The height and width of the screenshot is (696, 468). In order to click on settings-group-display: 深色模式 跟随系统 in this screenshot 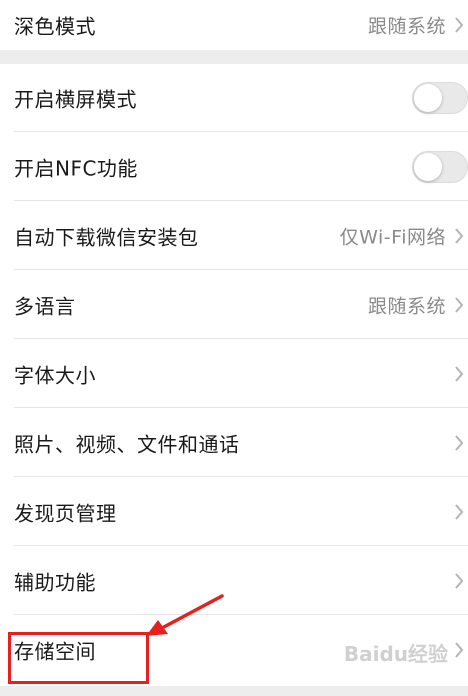, I will do `click(234, 25)`.